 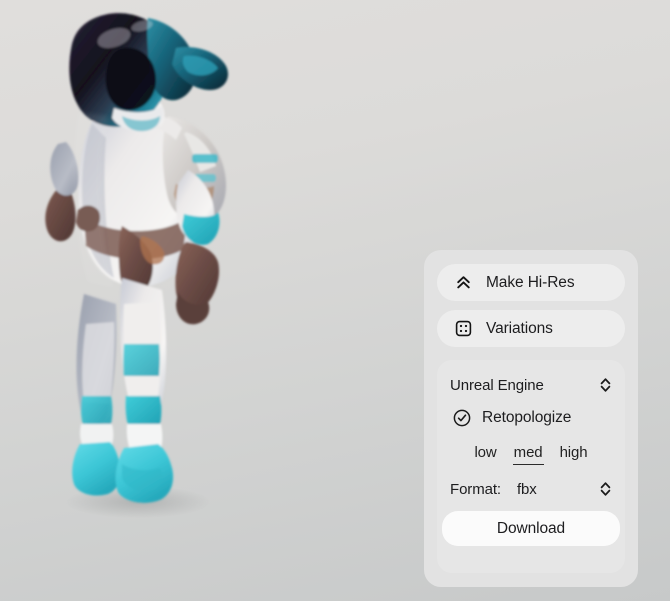 I want to click on quality-option-high: high, so click(x=574, y=454).